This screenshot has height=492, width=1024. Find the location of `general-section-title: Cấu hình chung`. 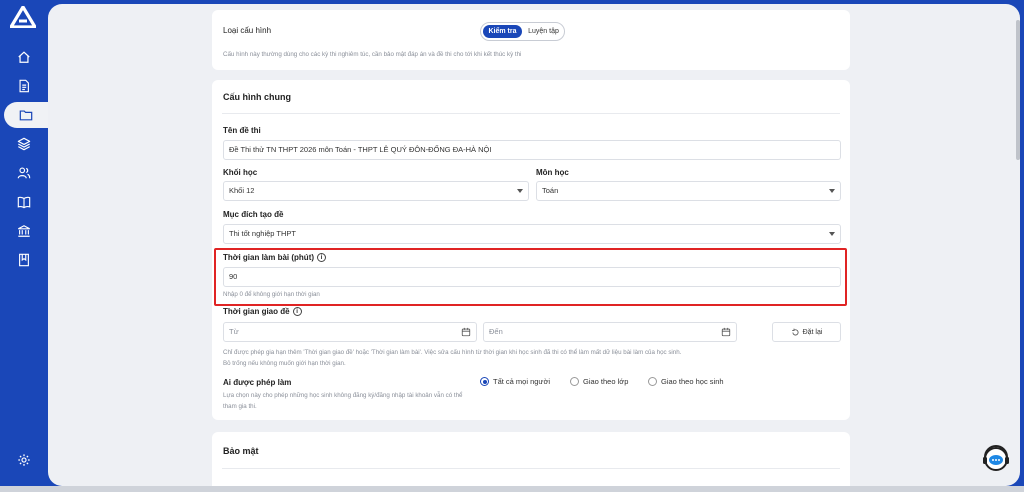

general-section-title: Cấu hình chung is located at coordinates (257, 97).